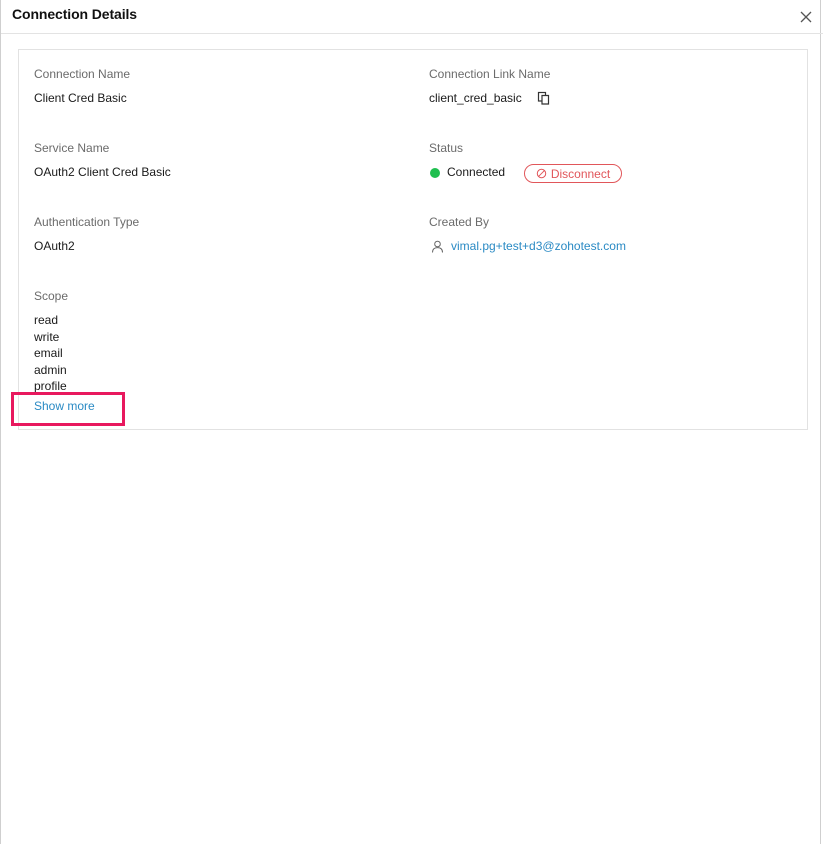  What do you see at coordinates (580, 173) in the screenshot?
I see `disconnect-label: Disconnect` at bounding box center [580, 173].